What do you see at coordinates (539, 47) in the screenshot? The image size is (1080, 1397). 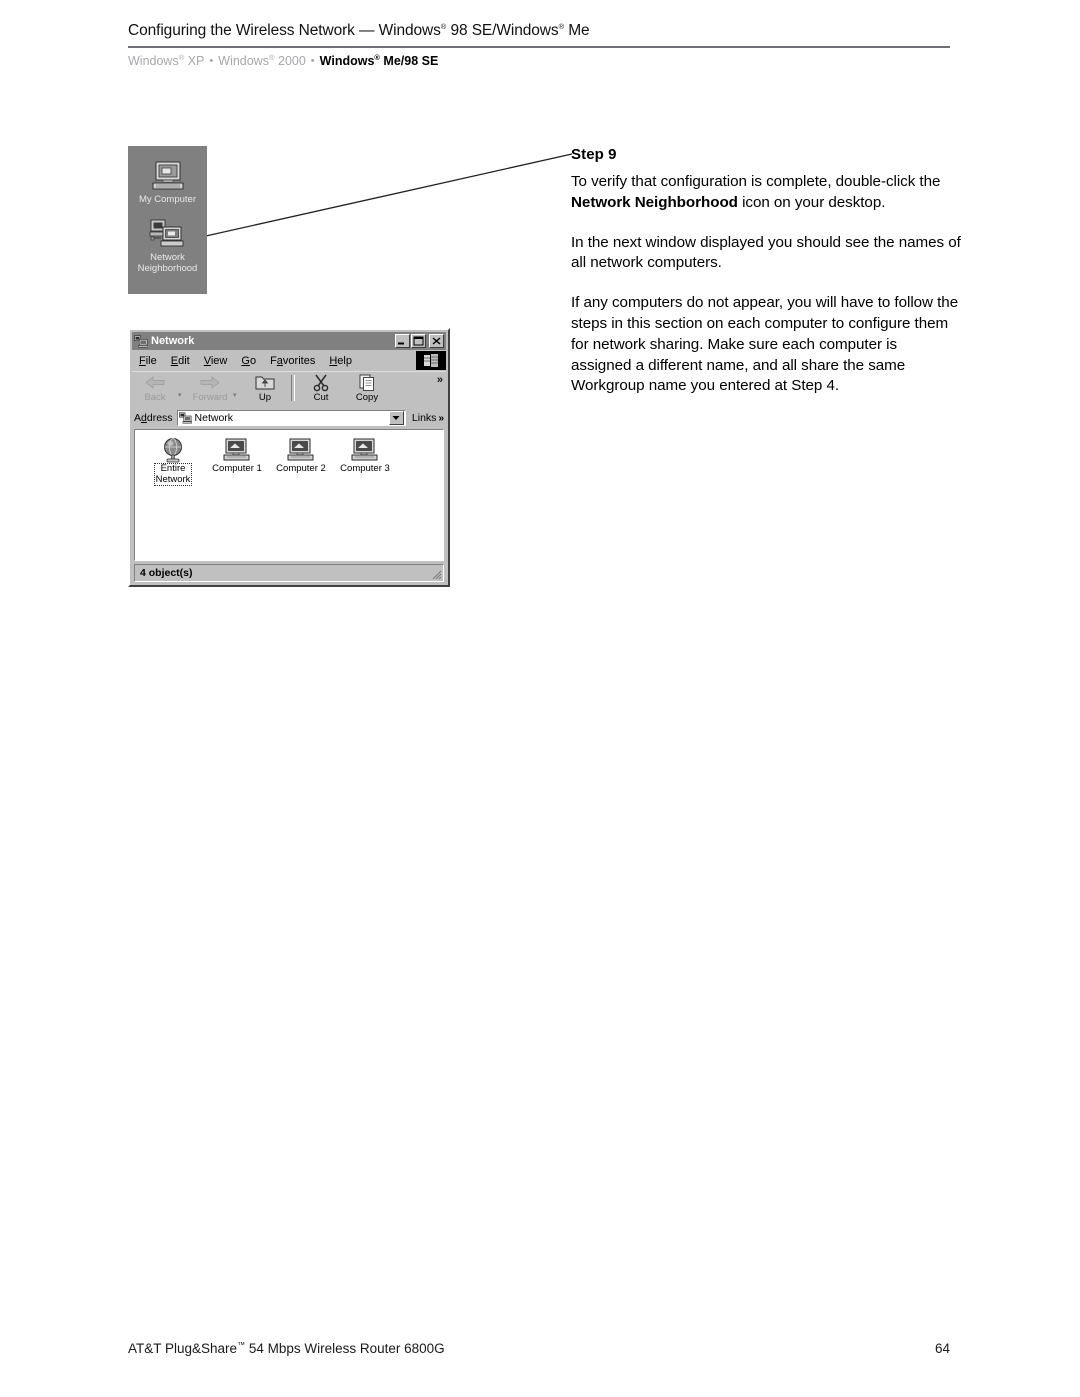 I see `header-divider-rule` at bounding box center [539, 47].